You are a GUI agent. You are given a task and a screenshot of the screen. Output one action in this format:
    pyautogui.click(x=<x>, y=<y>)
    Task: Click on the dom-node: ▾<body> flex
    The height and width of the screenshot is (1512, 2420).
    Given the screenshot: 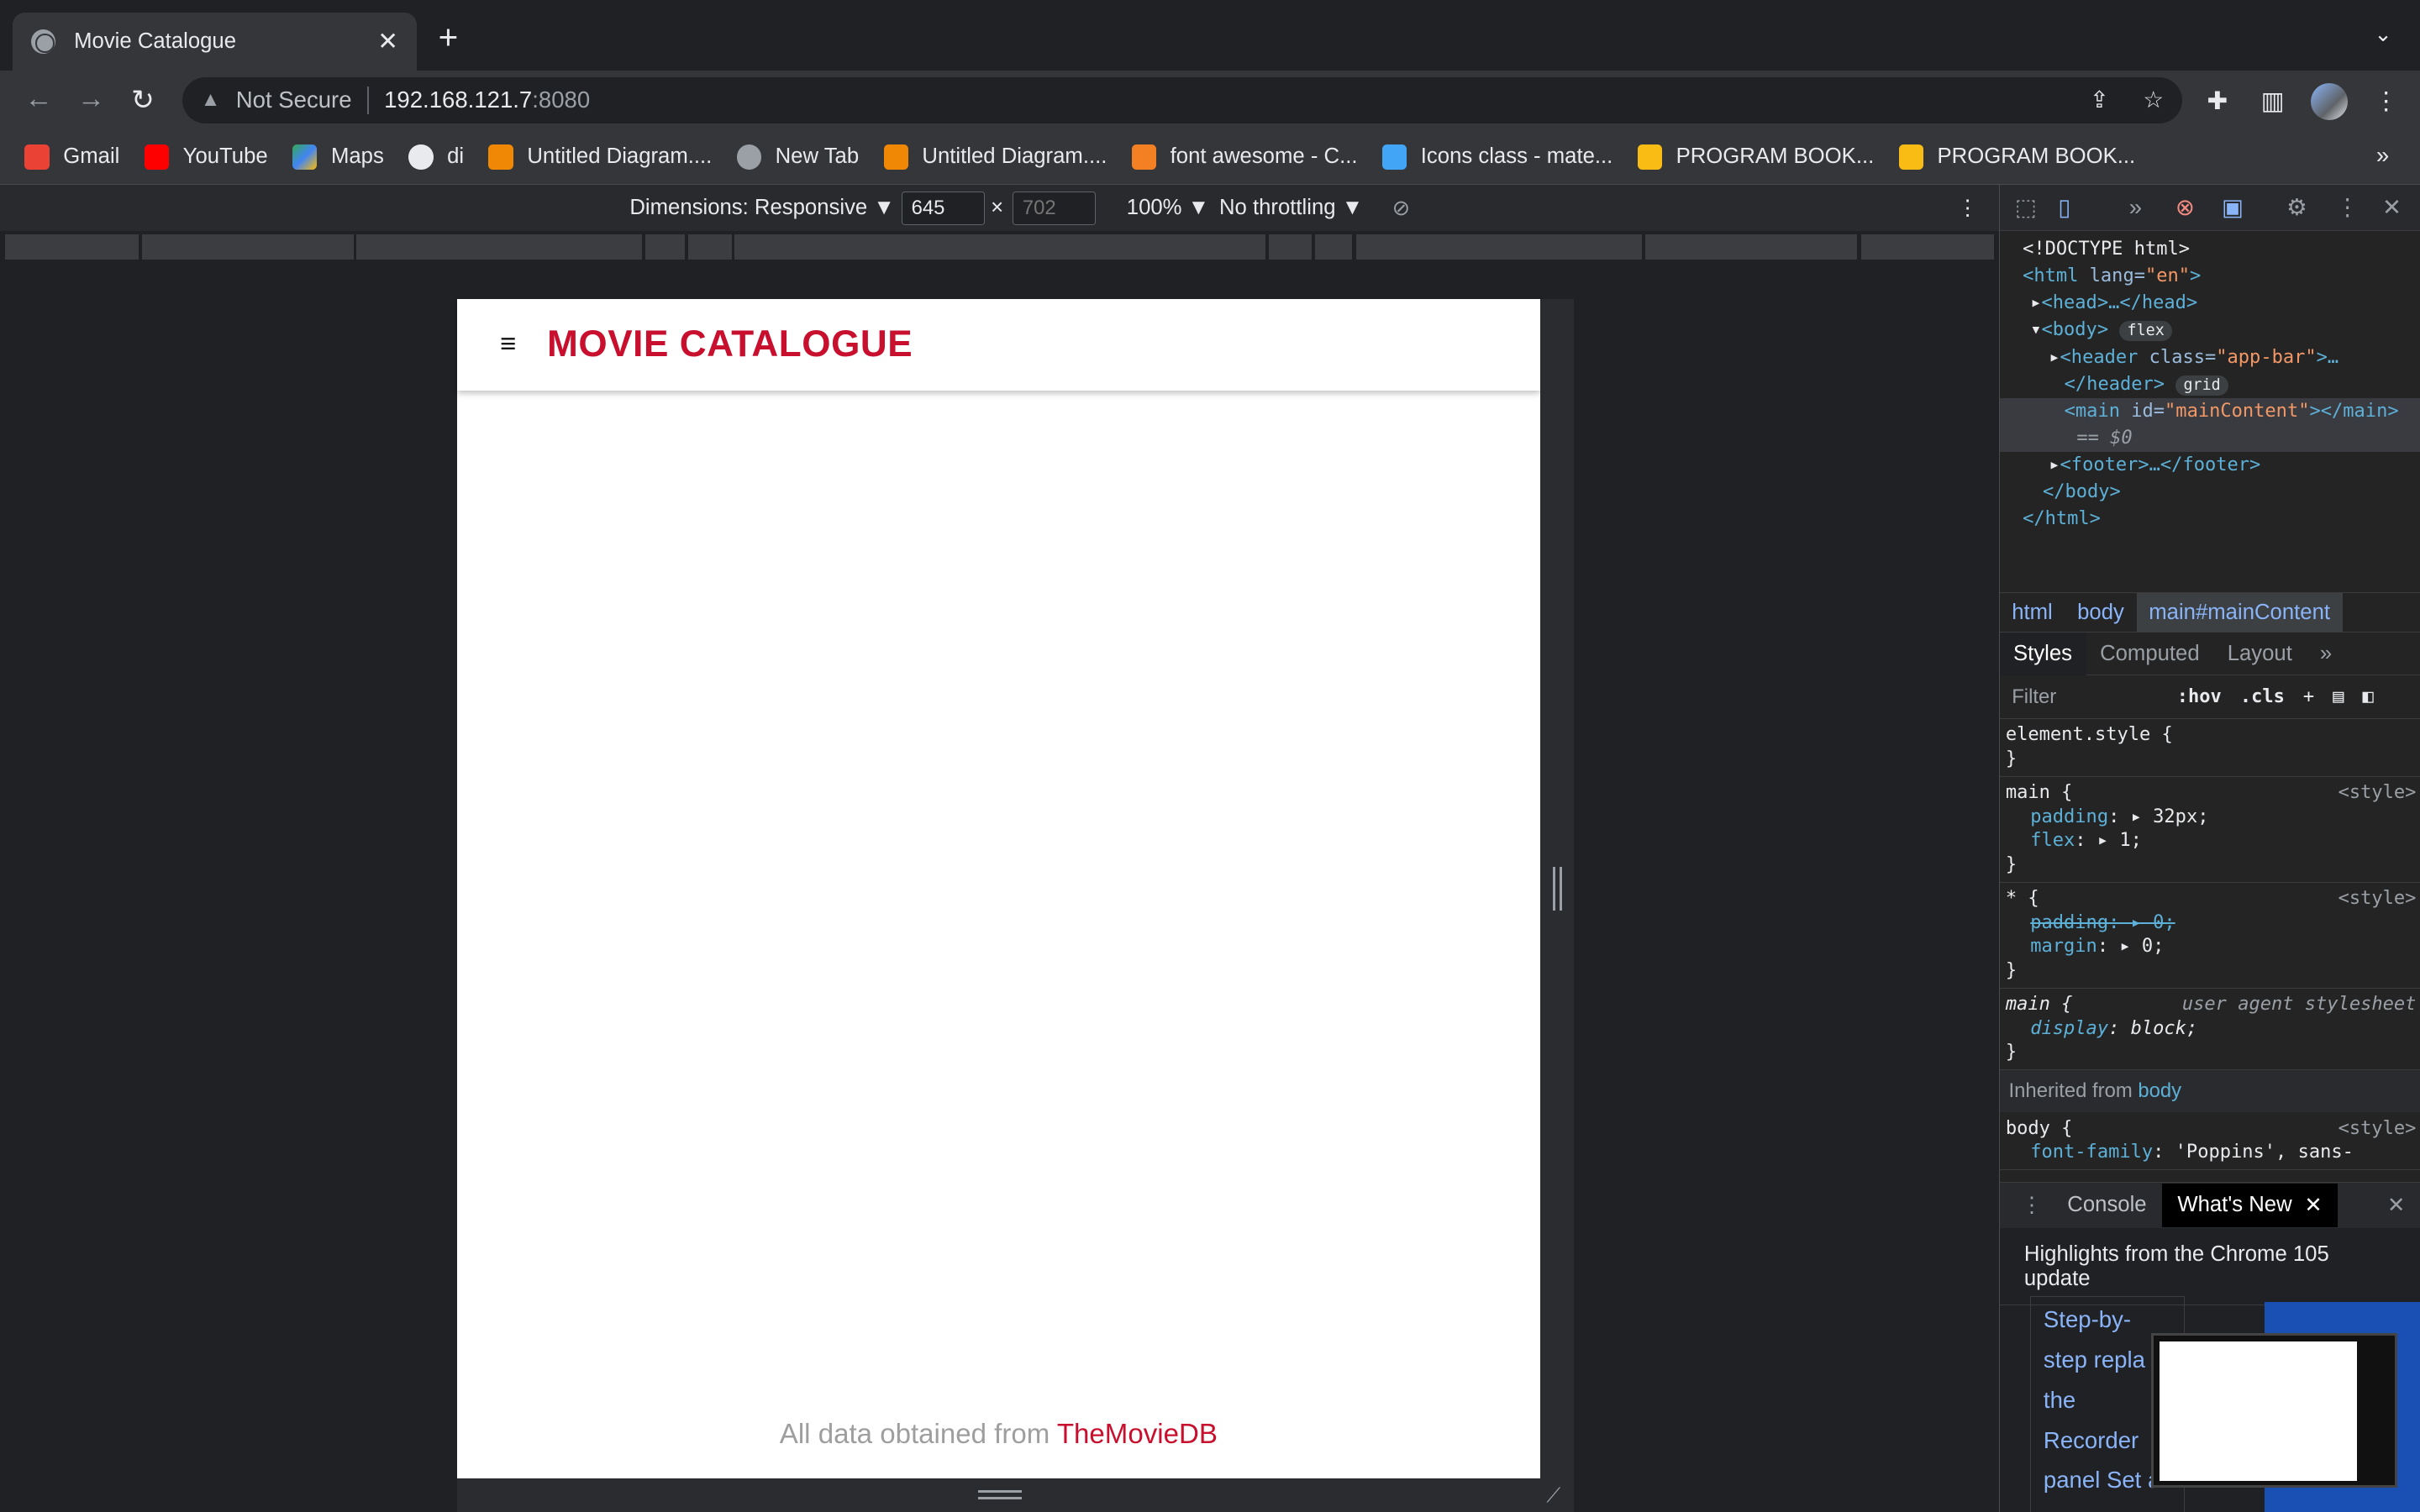 What is the action you would take?
    pyautogui.click(x=2210, y=330)
    